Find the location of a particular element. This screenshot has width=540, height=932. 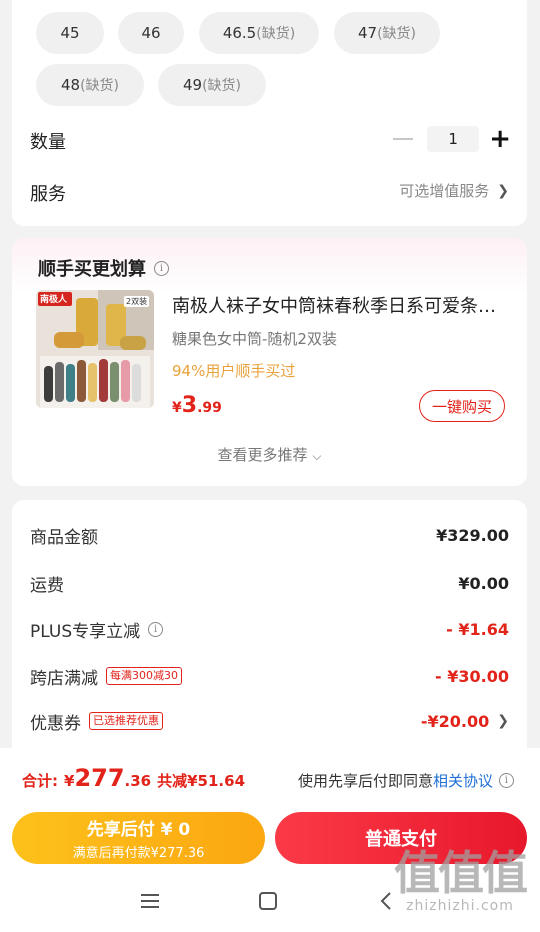

size-chip-label: 45 is located at coordinates (70, 33).